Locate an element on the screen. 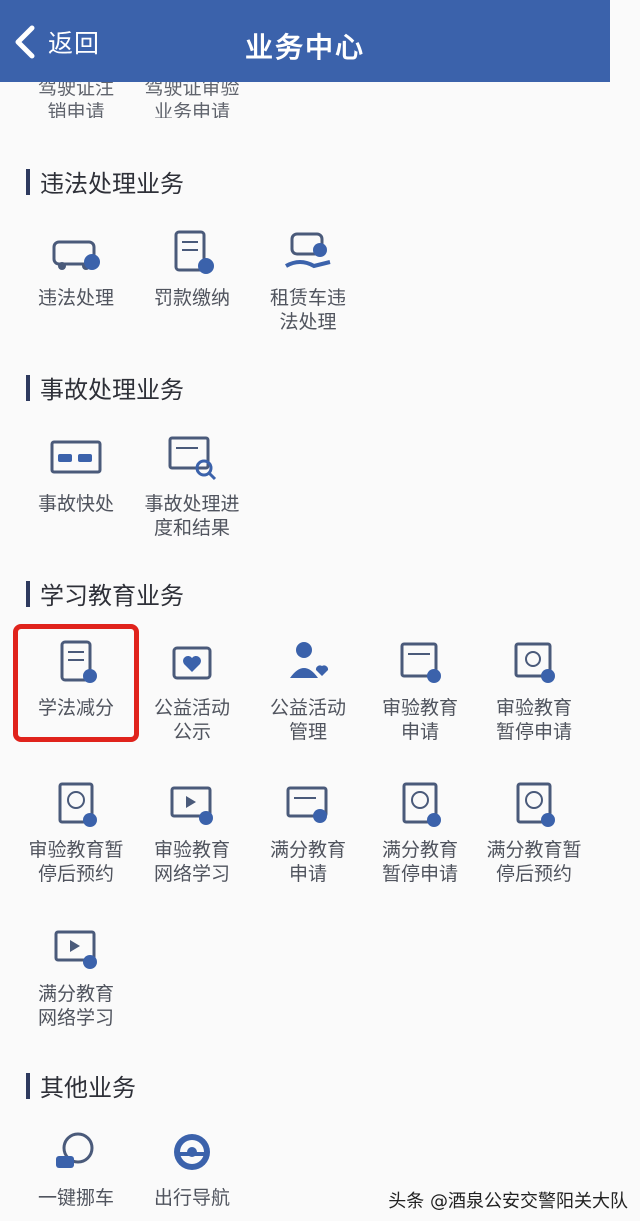 This screenshot has height=1221, width=640. tile-label: 满分教育 网络学习 is located at coordinates (75, 1006).